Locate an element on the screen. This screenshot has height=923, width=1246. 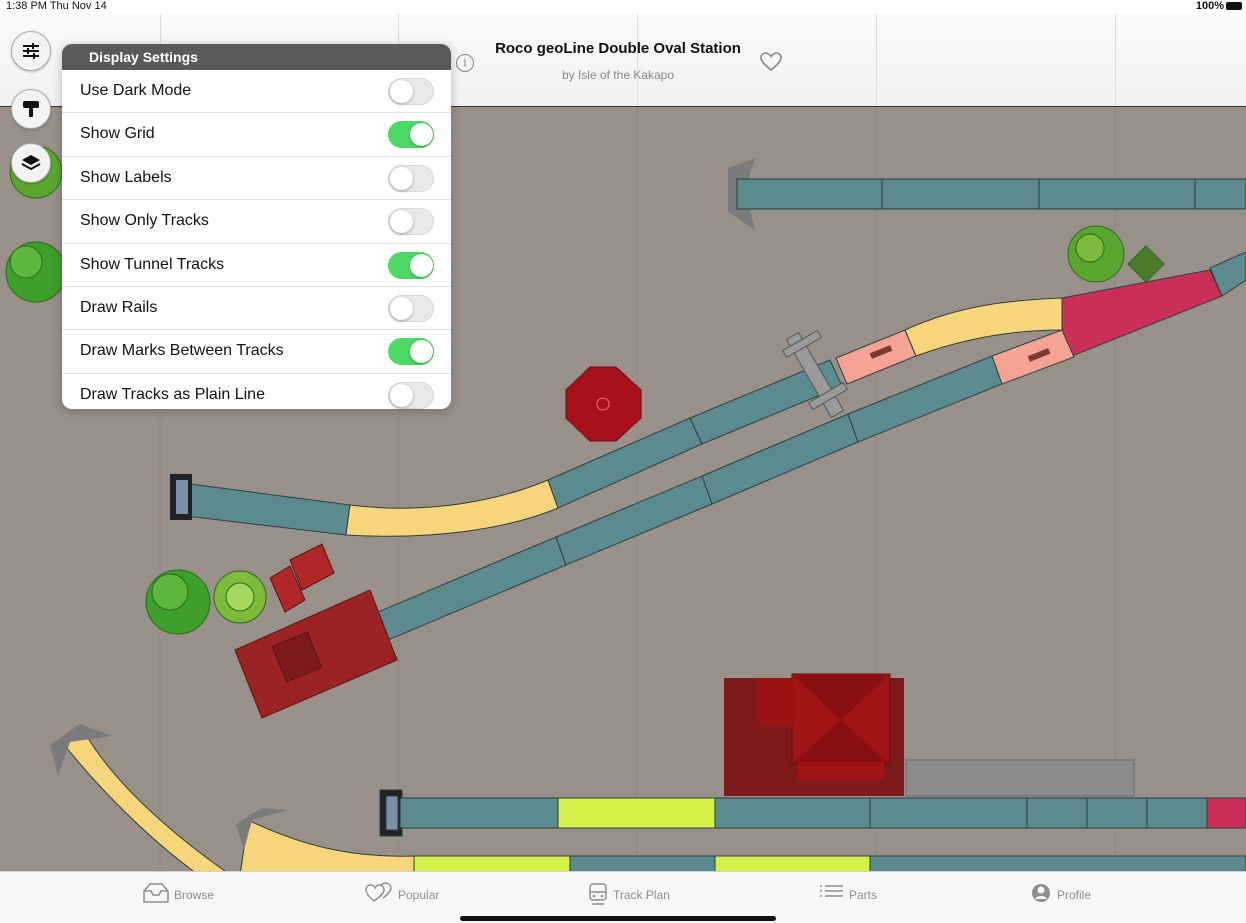
setting-label: Show Only Tracks is located at coordinates (144, 221).